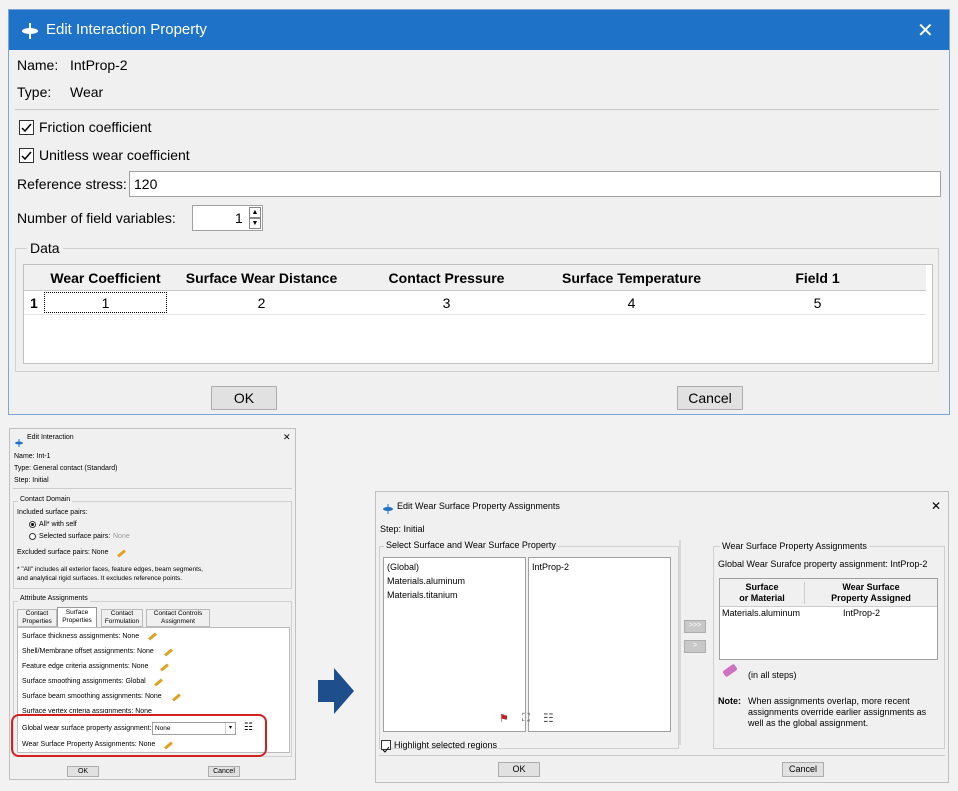 This screenshot has height=791, width=958. Describe the element at coordinates (87, 728) in the screenshot. I see `global-wear-label: Global wear surface property assignment:` at that location.